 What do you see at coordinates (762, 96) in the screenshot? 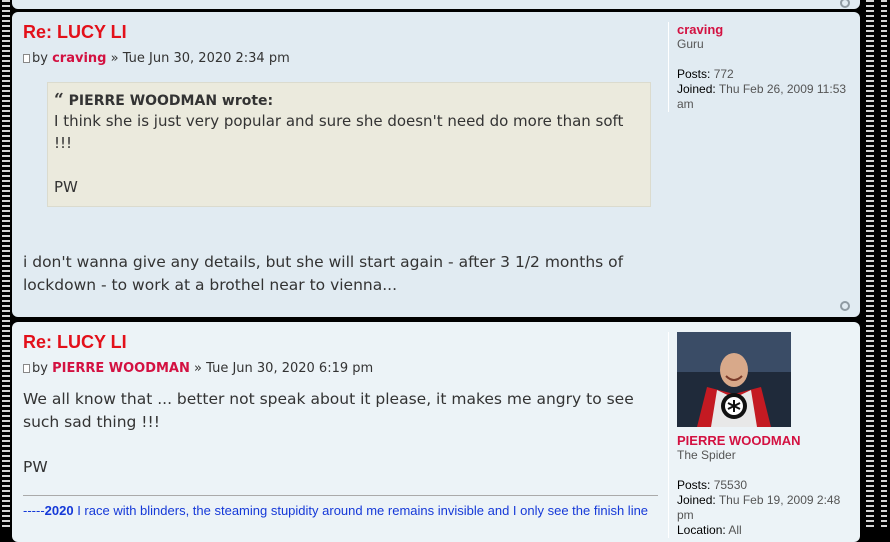
I see `profile-joined: Joined: Thu Feb 26, 2009 11:53 am` at bounding box center [762, 96].